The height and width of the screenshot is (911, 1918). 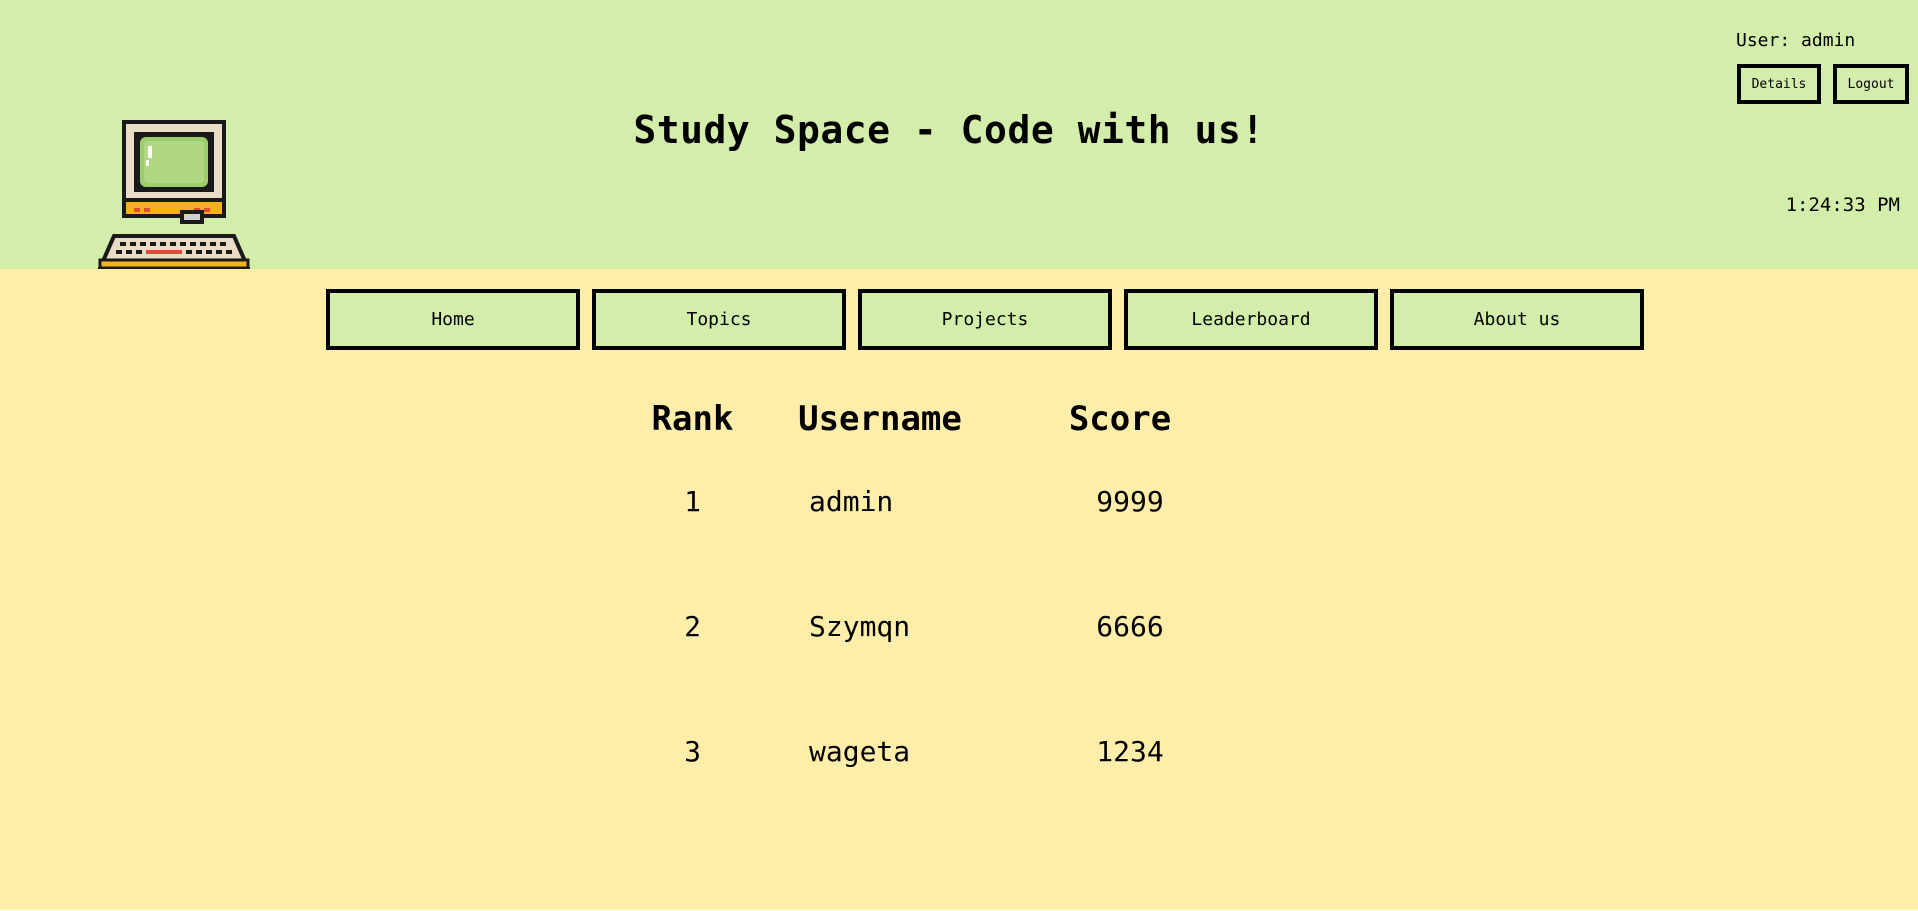 I want to click on user-info: User: admin, so click(x=1795, y=40).